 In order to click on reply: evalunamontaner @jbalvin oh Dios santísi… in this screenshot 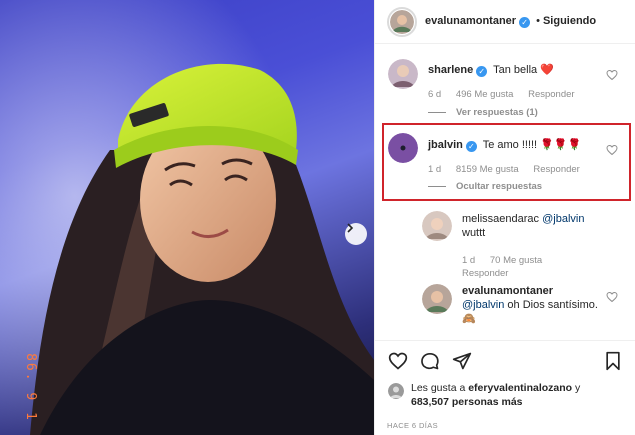, I will do `click(505, 307)`.